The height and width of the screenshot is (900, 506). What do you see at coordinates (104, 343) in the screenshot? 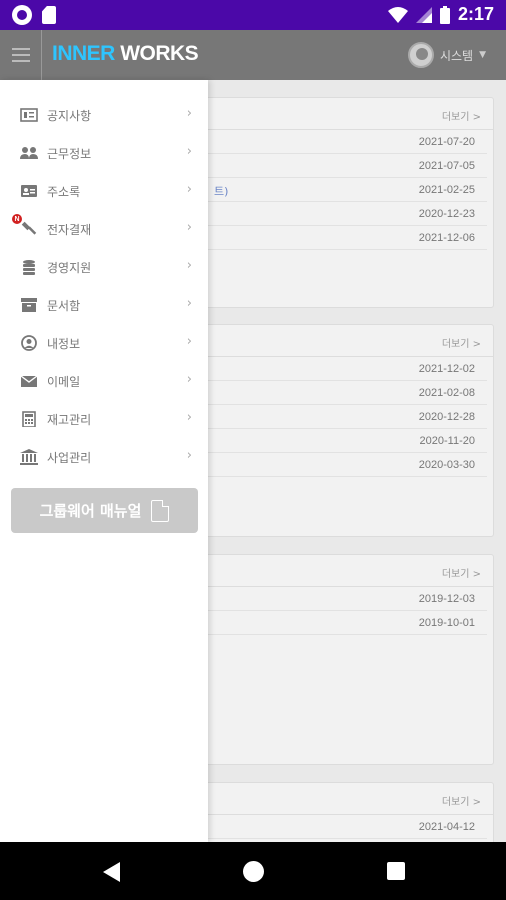
I see `drawer-item-my-info: 내정보 ›` at bounding box center [104, 343].